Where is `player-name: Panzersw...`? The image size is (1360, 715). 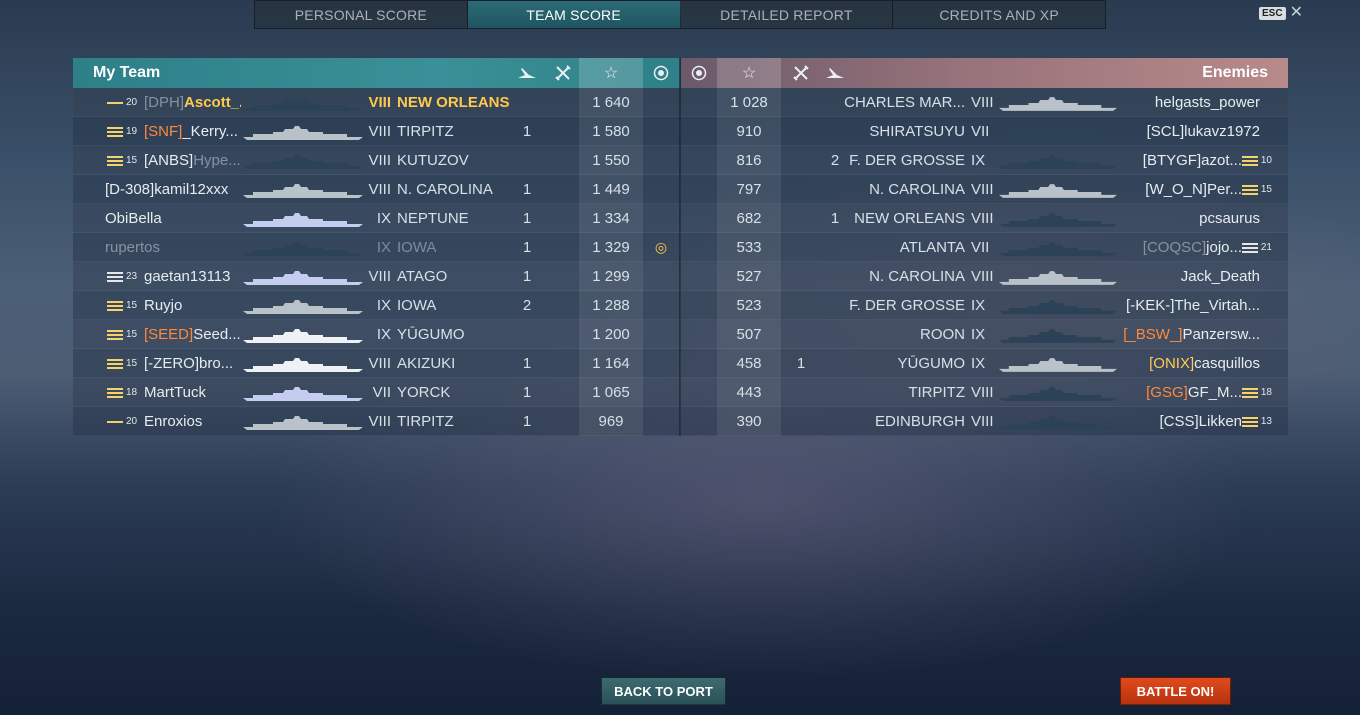 player-name: Panzersw... is located at coordinates (1221, 334).